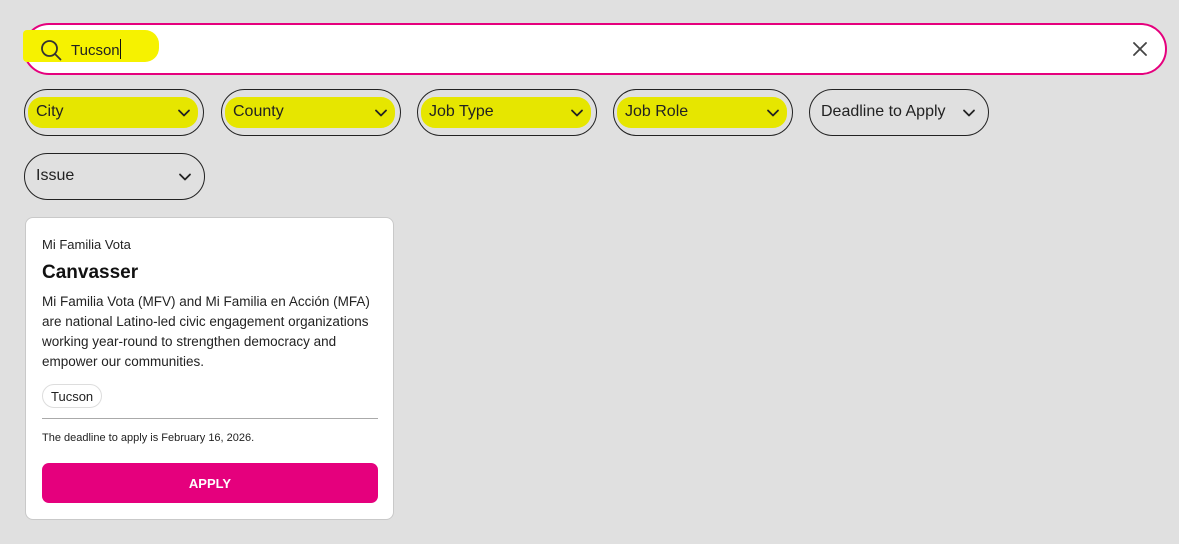 This screenshot has width=1179, height=544. Describe the element at coordinates (657, 111) in the screenshot. I see `filter-label: Job Role` at that location.